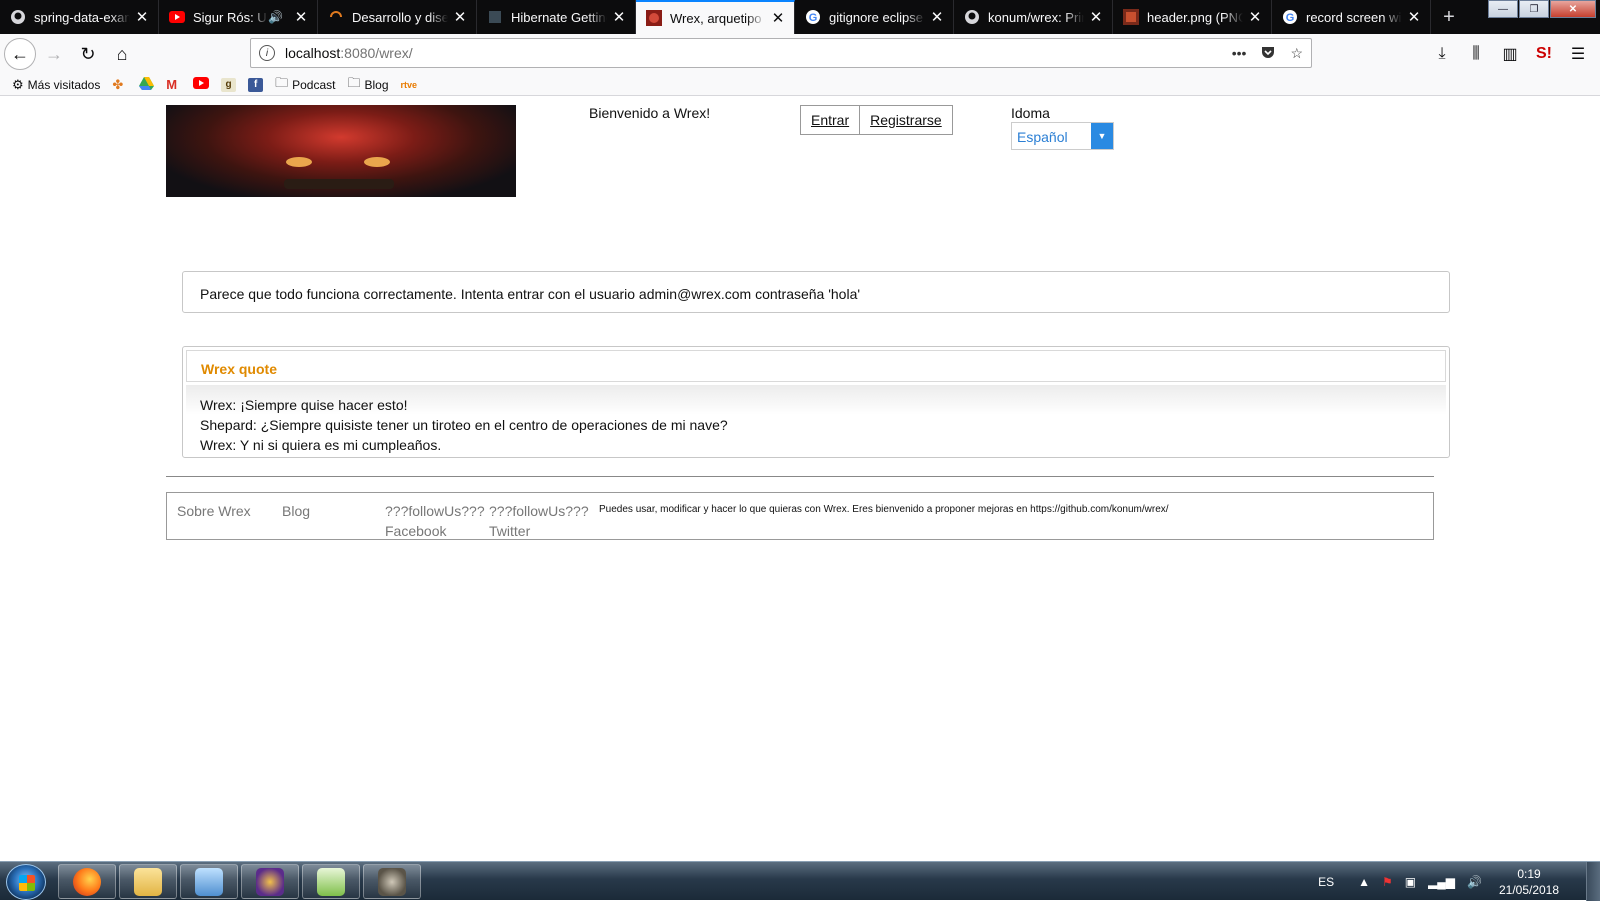 The image size is (1600, 901). What do you see at coordinates (1573, 9) in the screenshot?
I see `close-window-button: ✕` at bounding box center [1573, 9].